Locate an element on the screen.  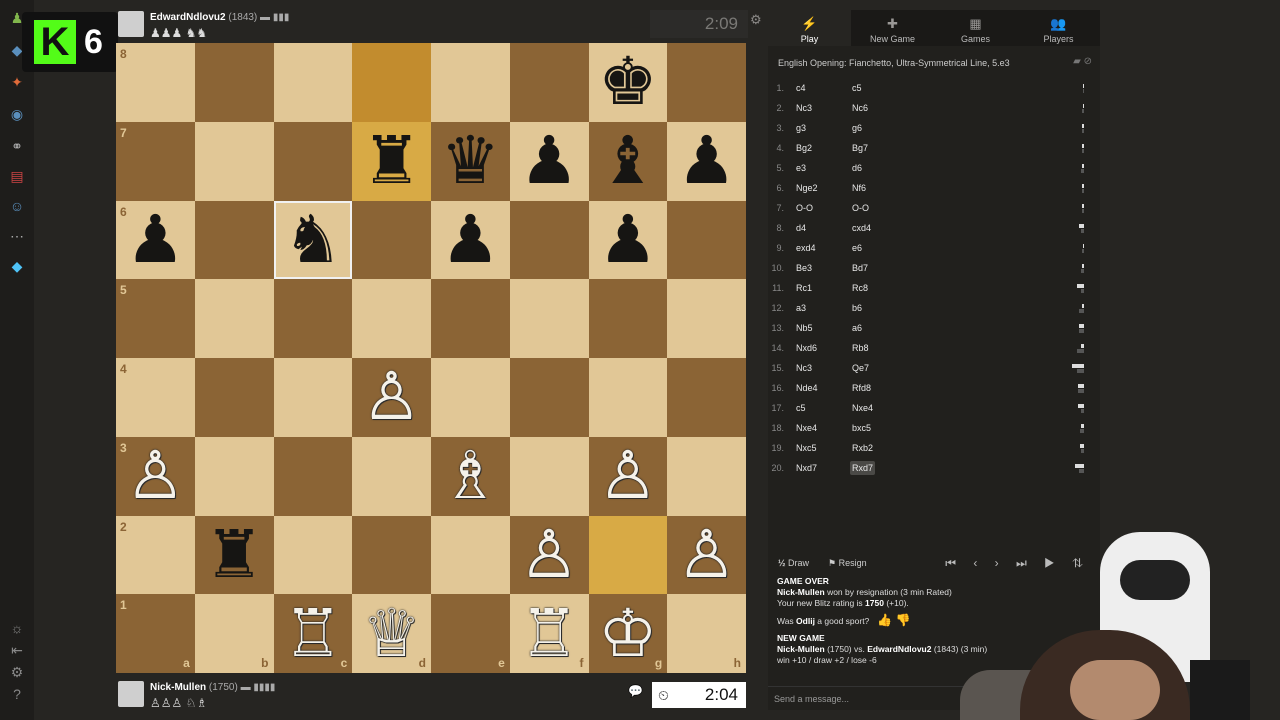
square-g2 is located at coordinates (628, 555).